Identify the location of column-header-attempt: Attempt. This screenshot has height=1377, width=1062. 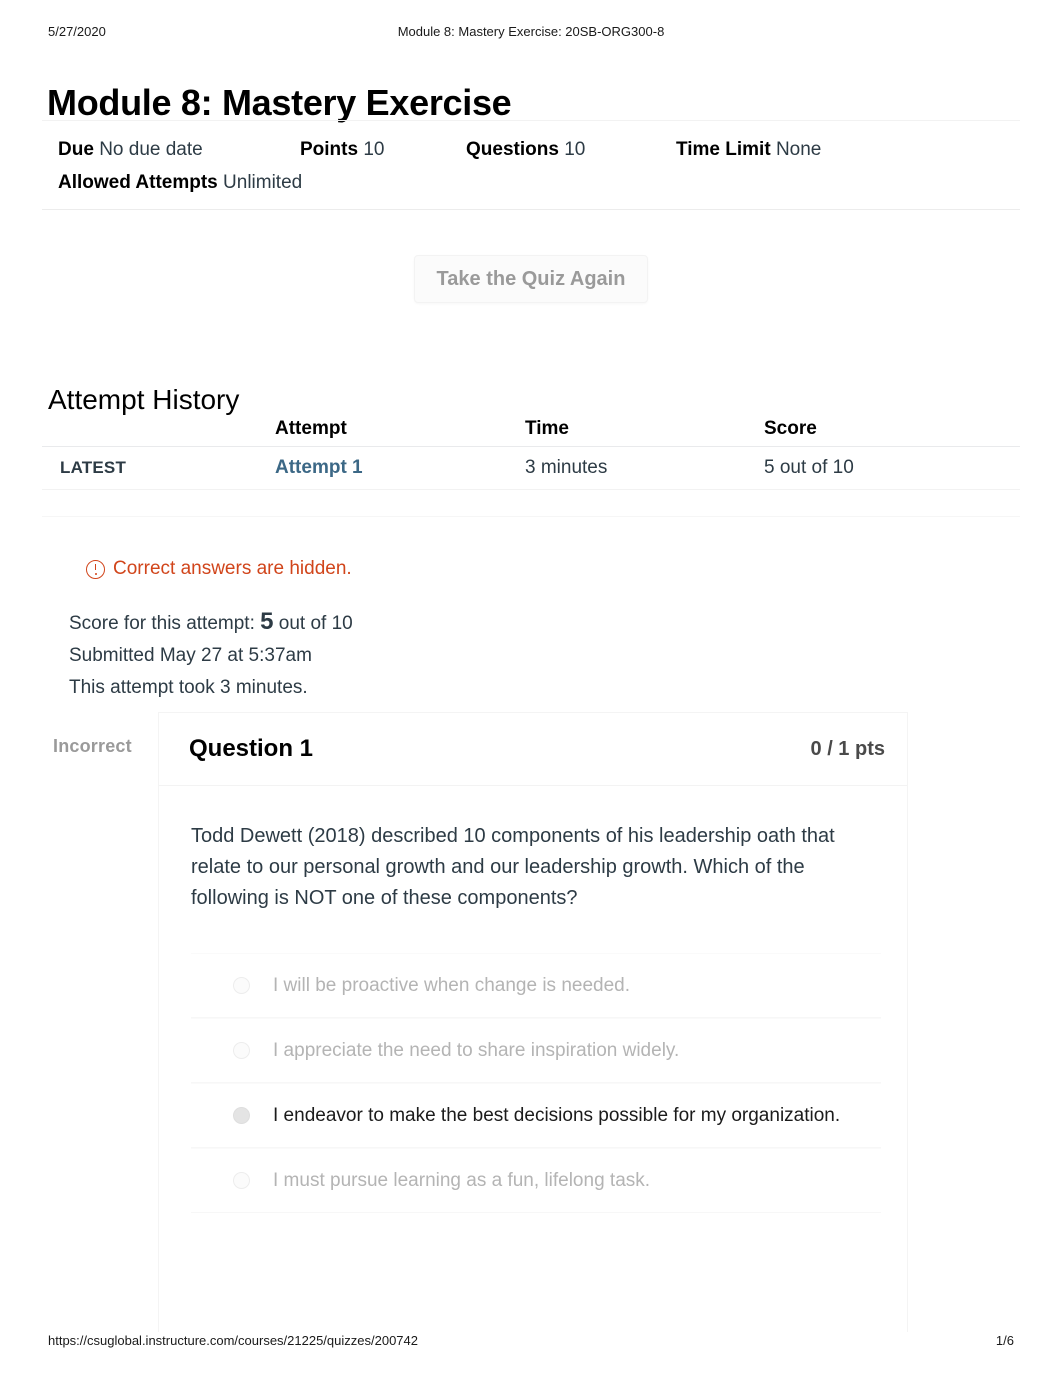
(311, 428).